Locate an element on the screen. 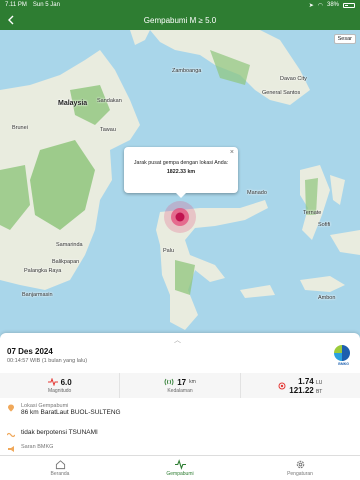  magnitude-stat: 6.0 Magnitudo is located at coordinates (60, 385).